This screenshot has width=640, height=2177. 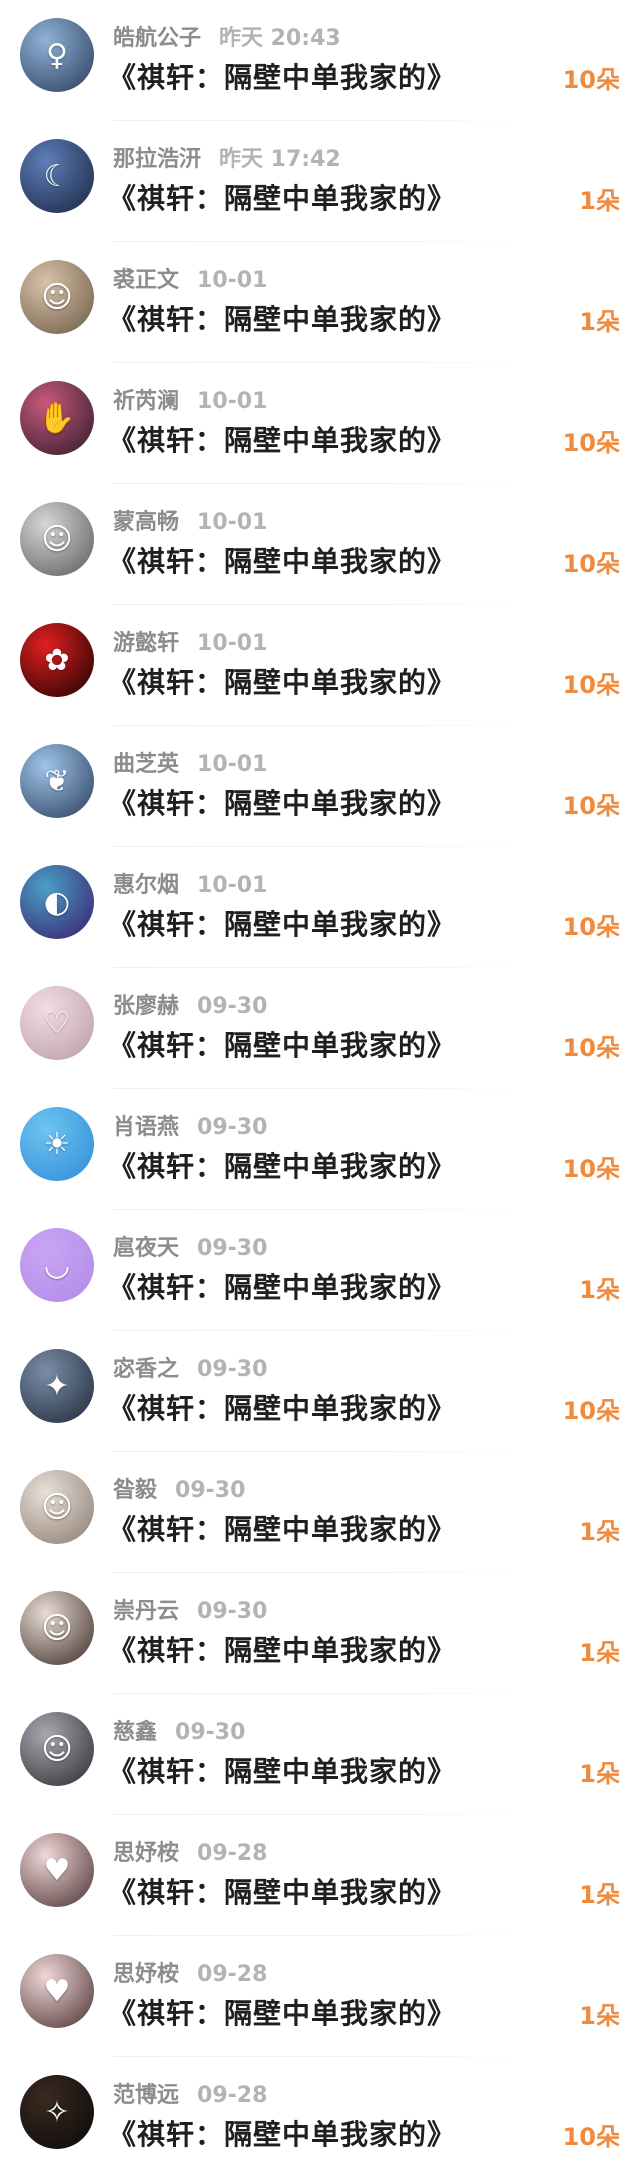 I want to click on avatar: ◡, so click(x=57, y=1265).